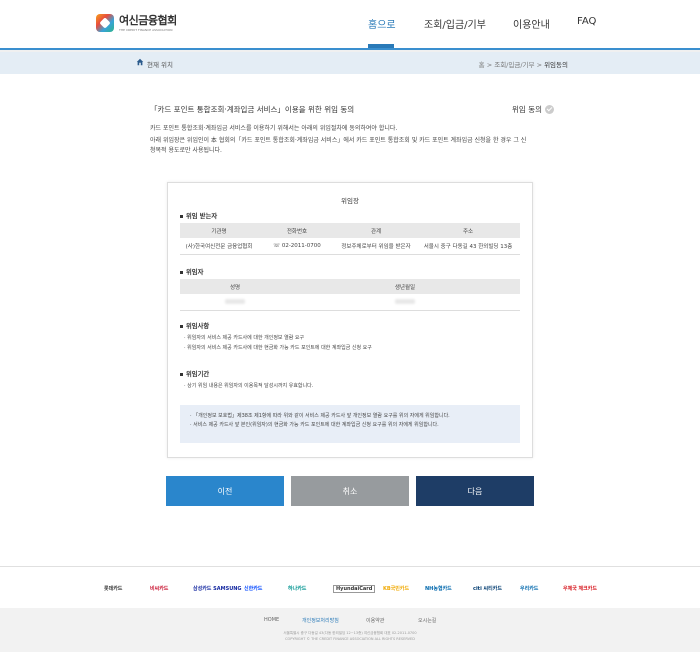  Describe the element at coordinates (217, 588) in the screenshot. I see `partner-samsung: 삼성카드 SAMSUNG` at that location.